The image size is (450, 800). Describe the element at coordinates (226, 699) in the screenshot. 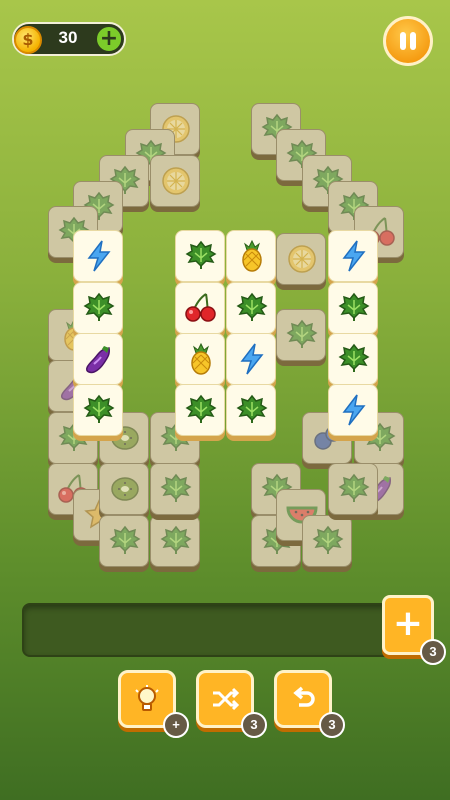

I see `shuffle-icon` at that location.